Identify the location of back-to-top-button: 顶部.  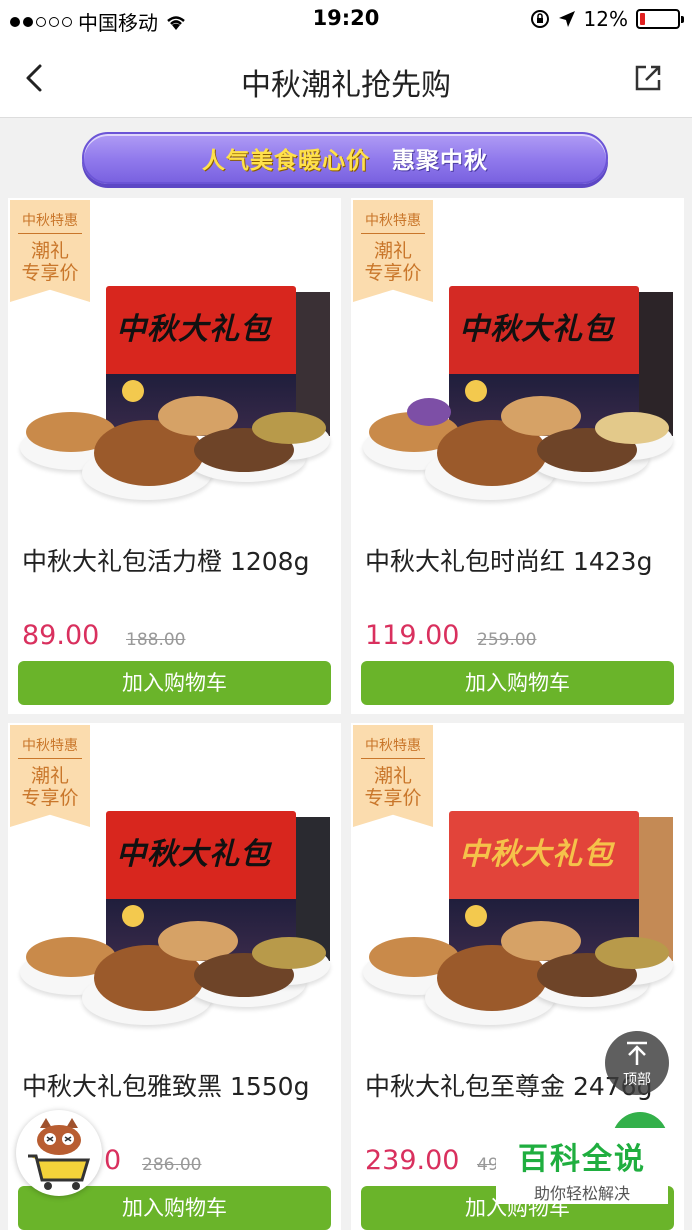
(637, 1063).